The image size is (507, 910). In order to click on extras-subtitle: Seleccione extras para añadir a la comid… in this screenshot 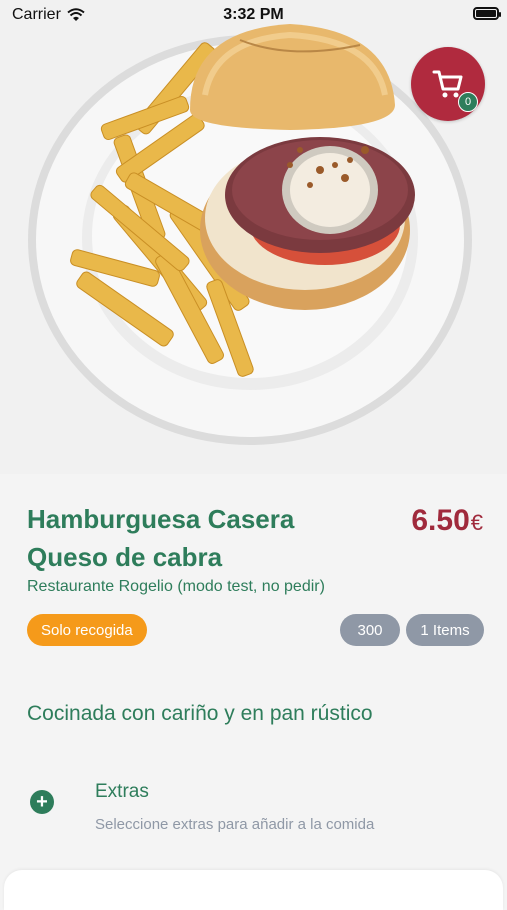, I will do `click(235, 824)`.